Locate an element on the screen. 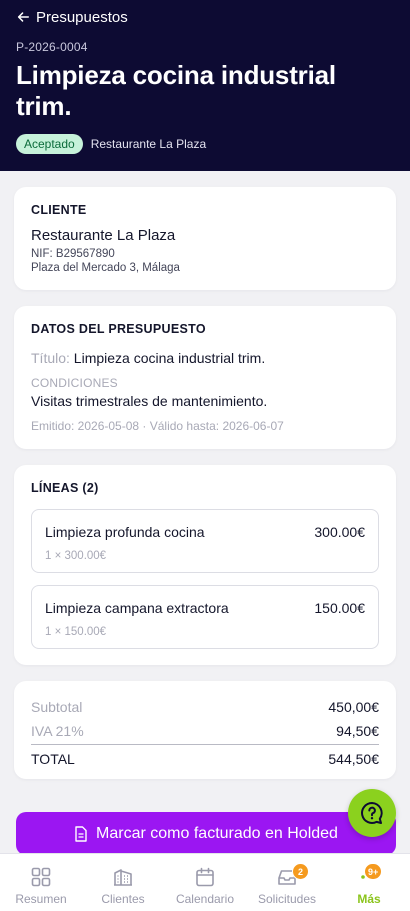 The width and height of the screenshot is (410, 911). quote-reference: P-2026-0004 is located at coordinates (52, 47).